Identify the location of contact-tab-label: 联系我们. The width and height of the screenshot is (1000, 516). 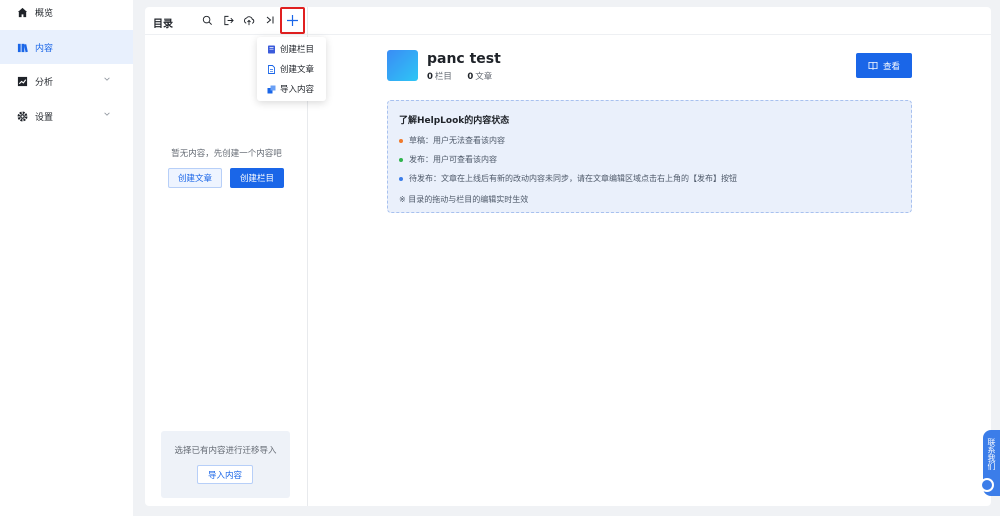
(991, 454).